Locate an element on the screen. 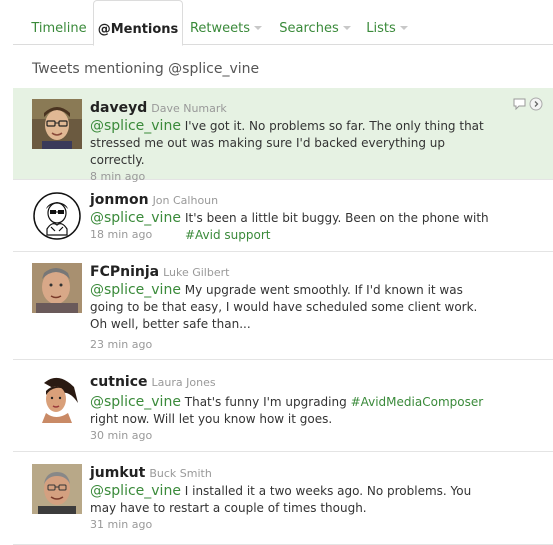  tweet-actions is located at coordinates (527, 104).